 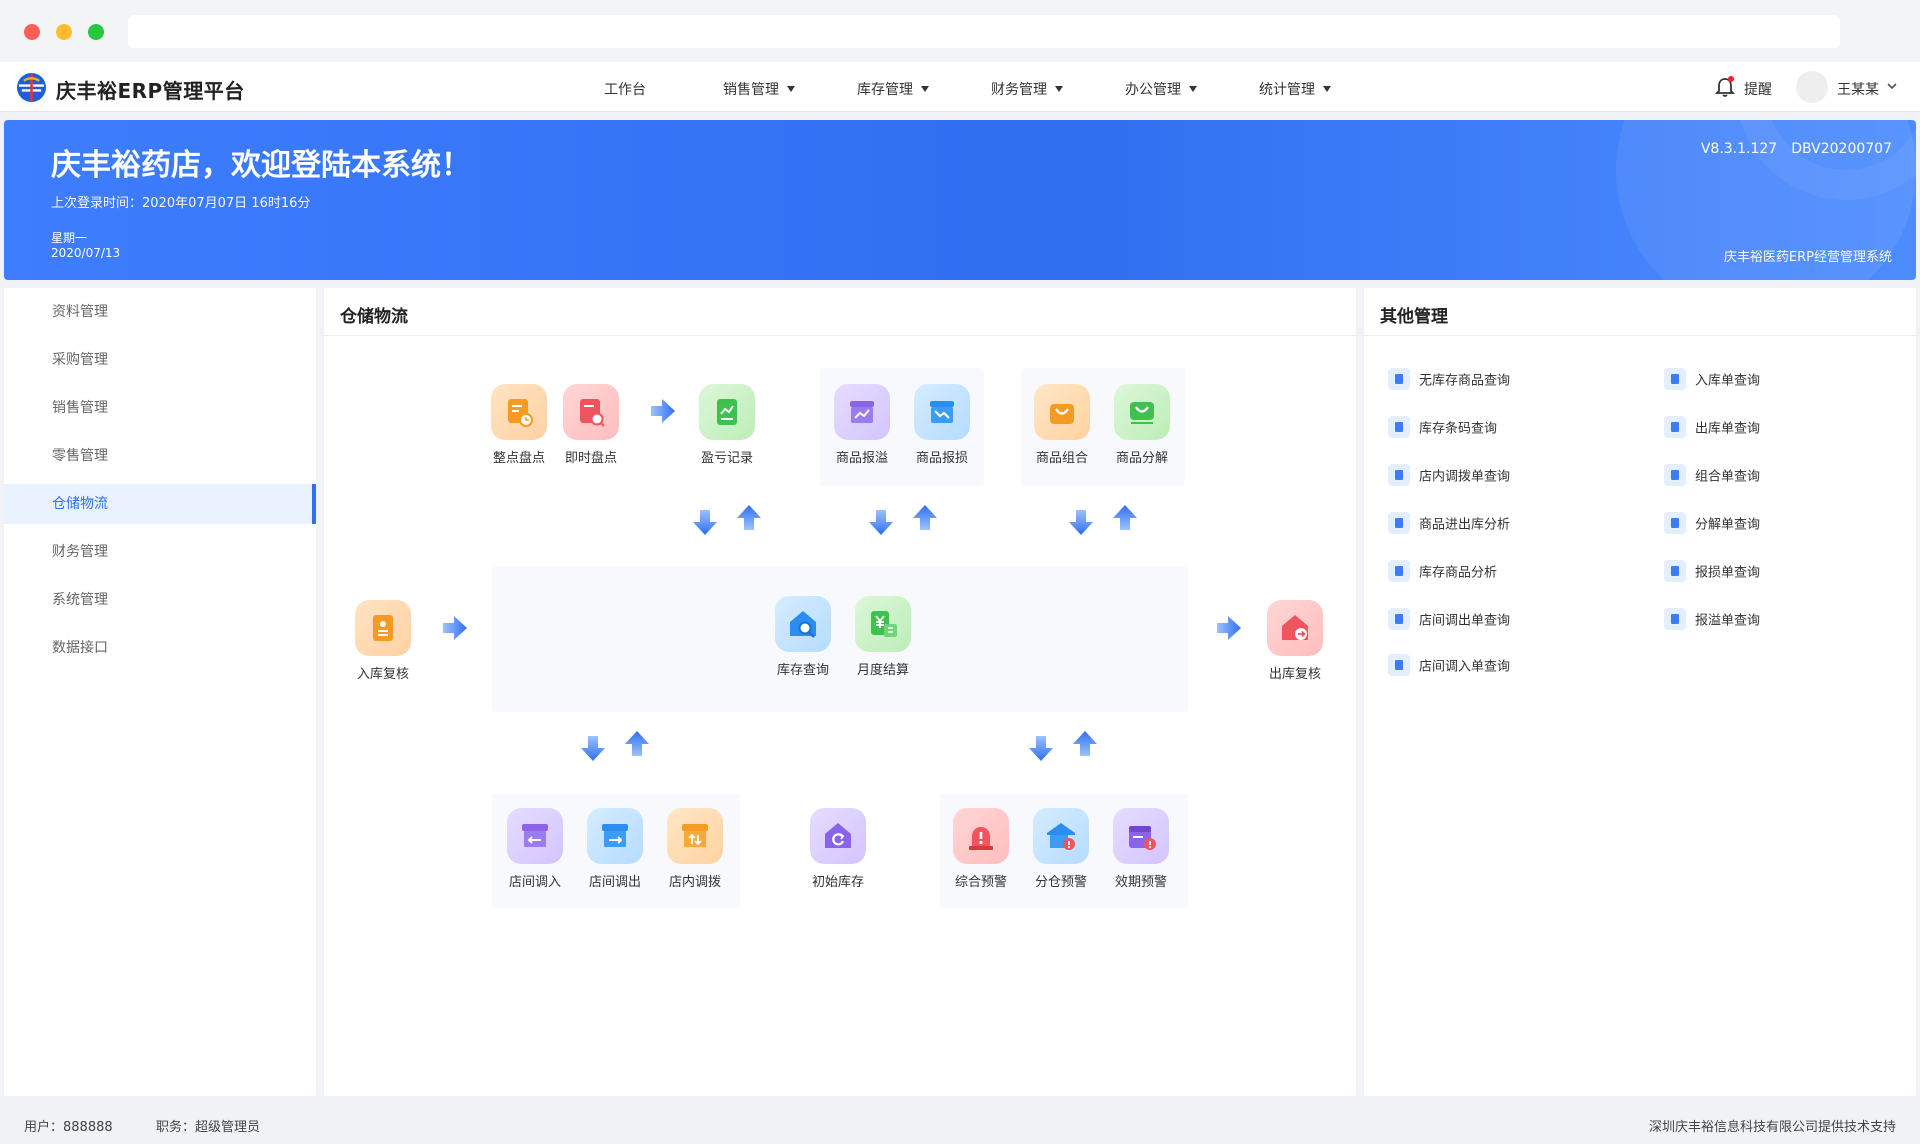 What do you see at coordinates (519, 425) in the screenshot?
I see `tile-inventory-check: 整点盘点` at bounding box center [519, 425].